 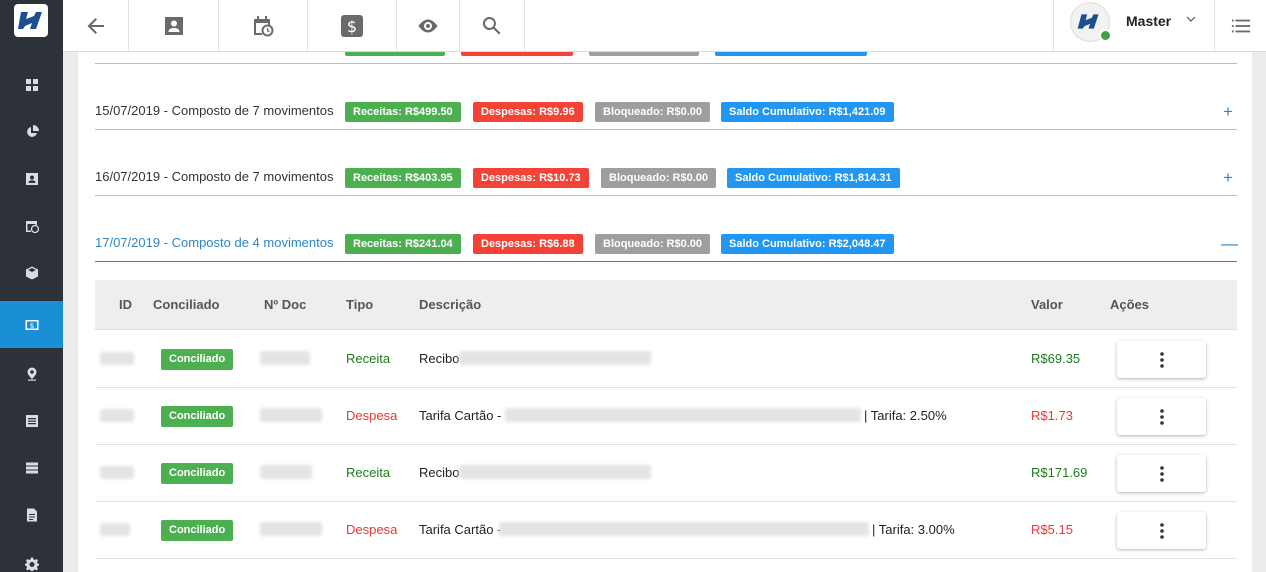 I want to click on group-title: 17/07/2019 - Composto de 4 movimentos, so click(x=214, y=242).